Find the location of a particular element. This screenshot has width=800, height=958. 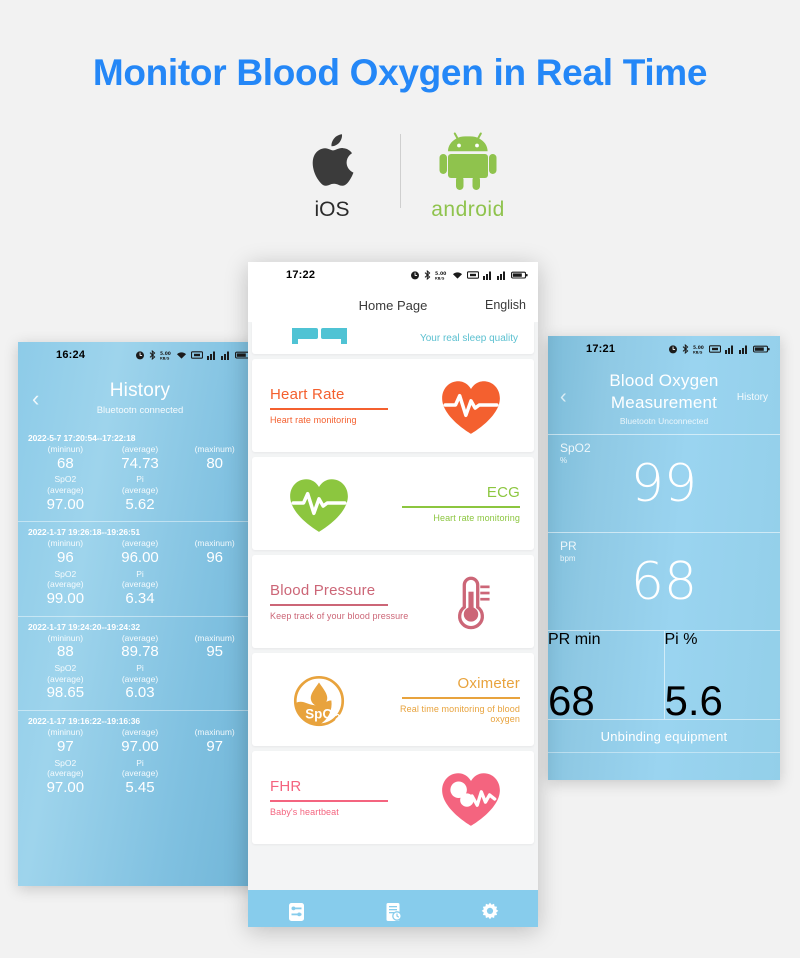

history-col-pi: Pi (average) 6.03 is located at coordinates (140, 683).